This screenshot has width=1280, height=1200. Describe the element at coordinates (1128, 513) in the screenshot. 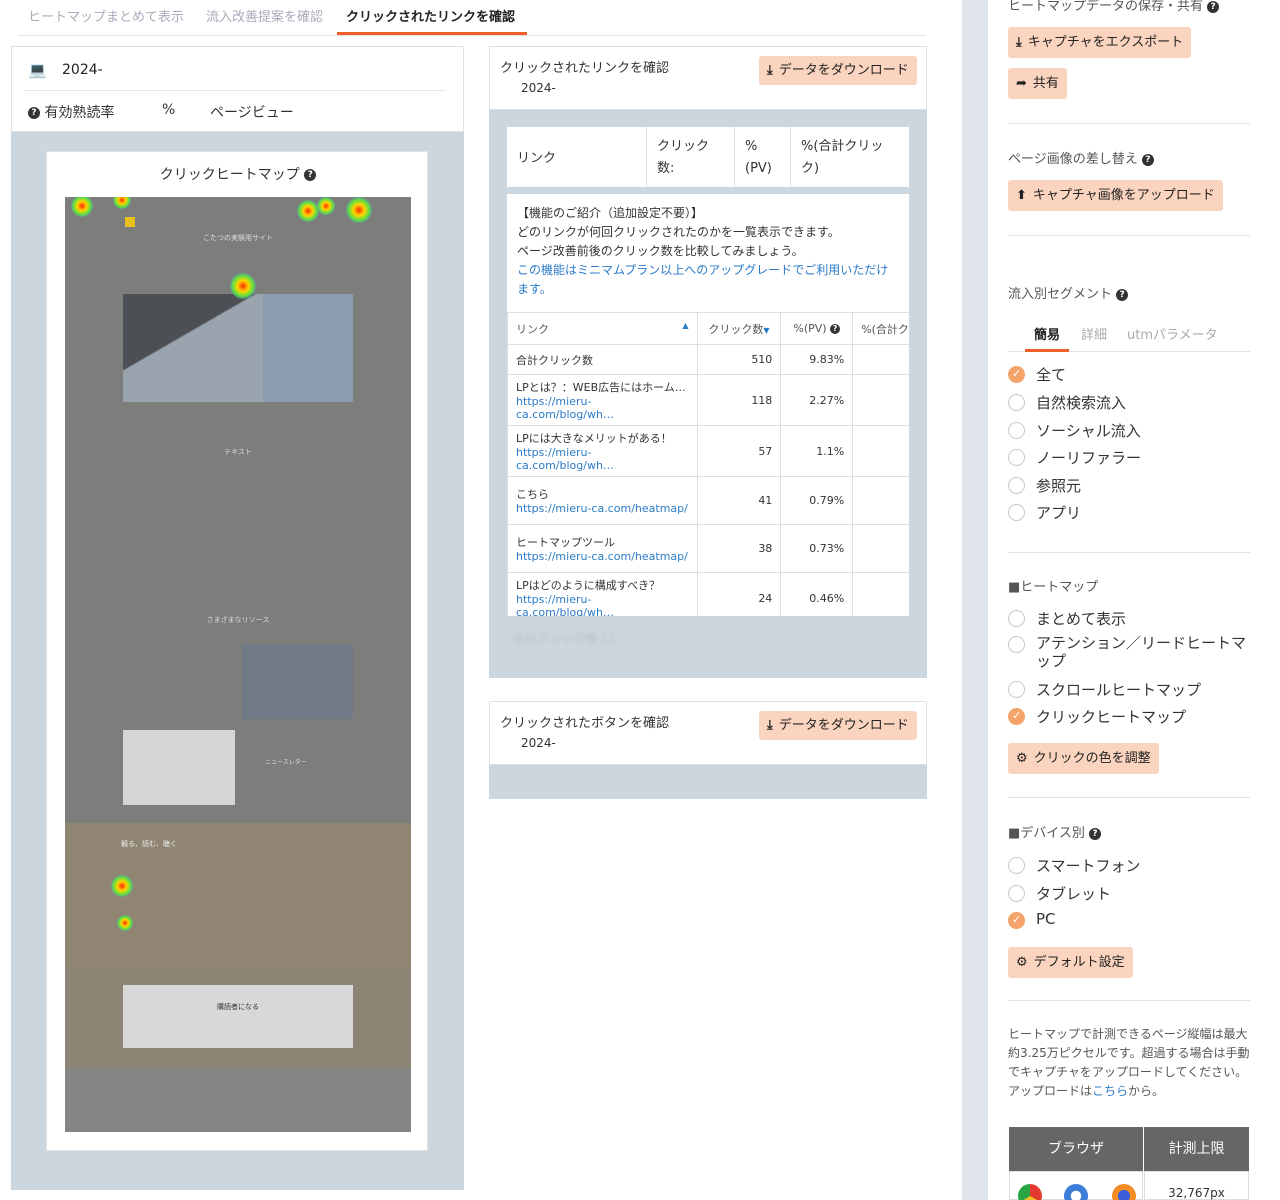

I see `segment-app: アプリ` at that location.